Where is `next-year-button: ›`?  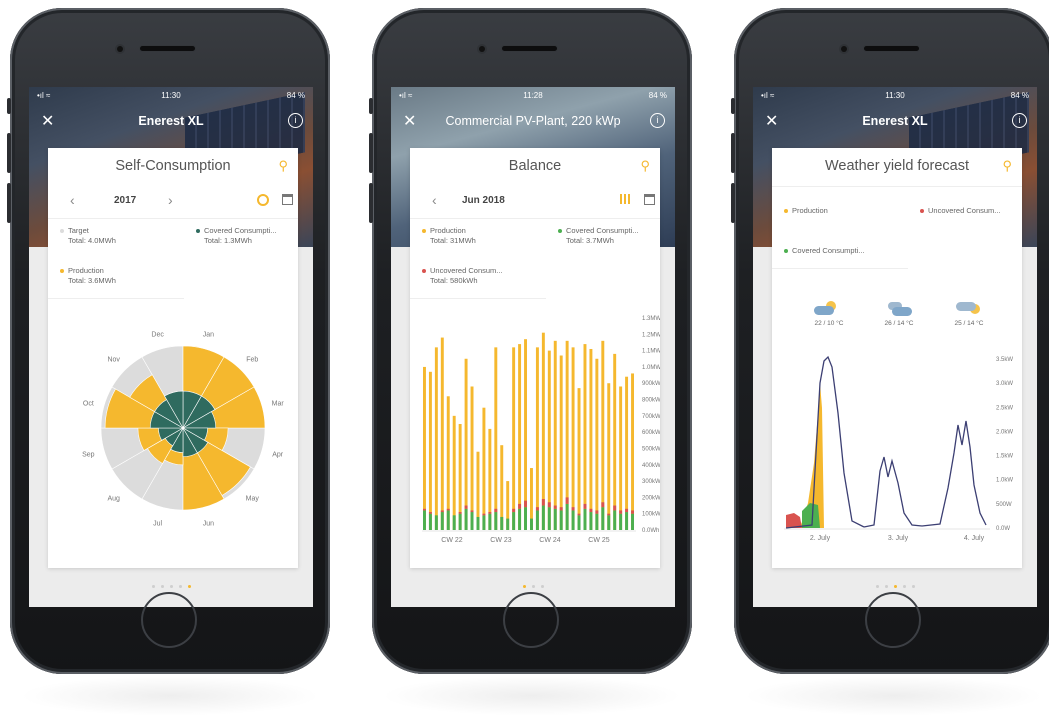 next-year-button: › is located at coordinates (170, 200).